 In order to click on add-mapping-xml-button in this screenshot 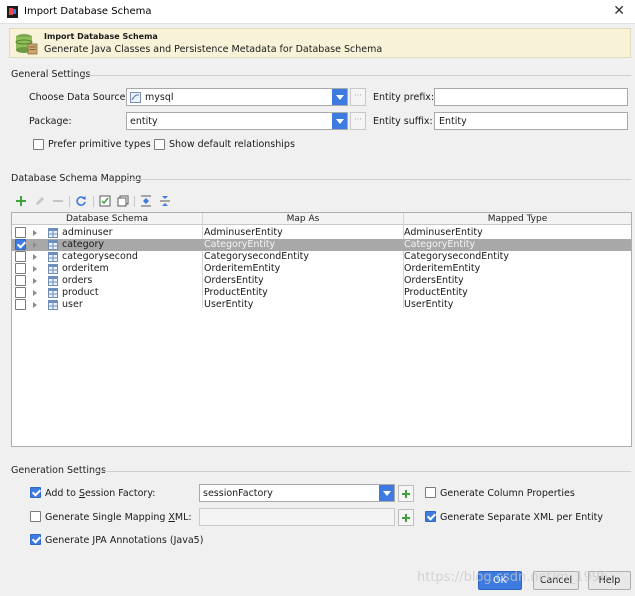, I will do `click(406, 517)`.